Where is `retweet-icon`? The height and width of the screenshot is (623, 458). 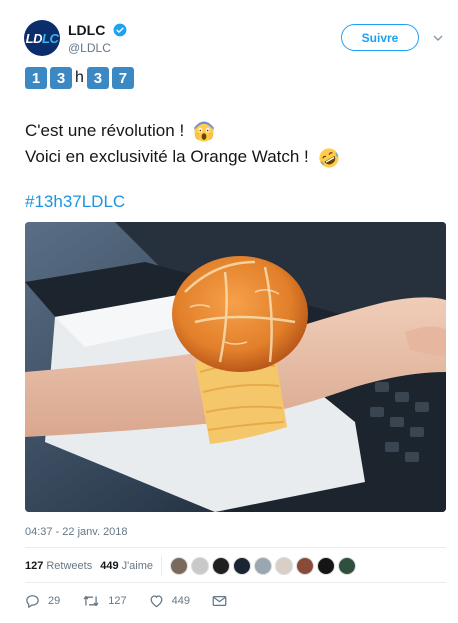 retweet-icon is located at coordinates (91, 601).